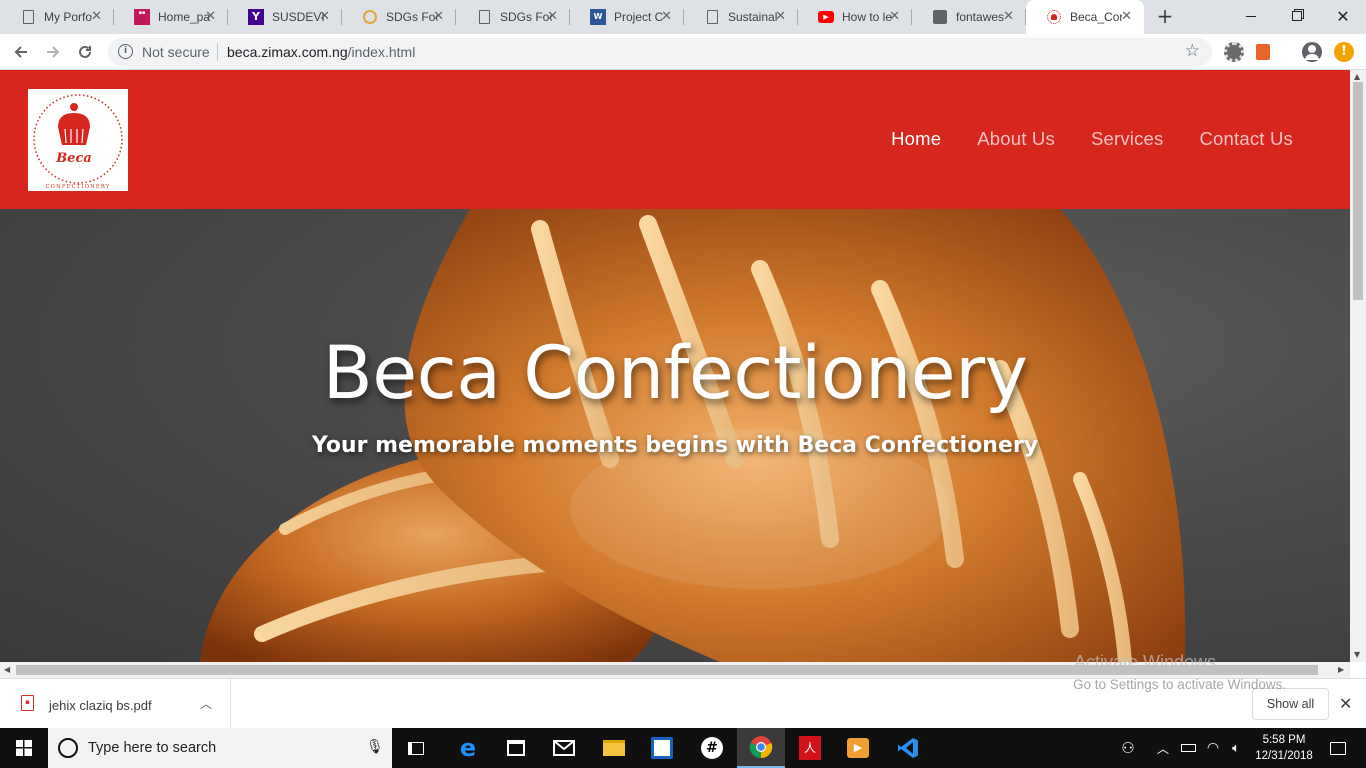 This screenshot has height=768, width=1366. I want to click on show-all-button: Show all, so click(1290, 704).